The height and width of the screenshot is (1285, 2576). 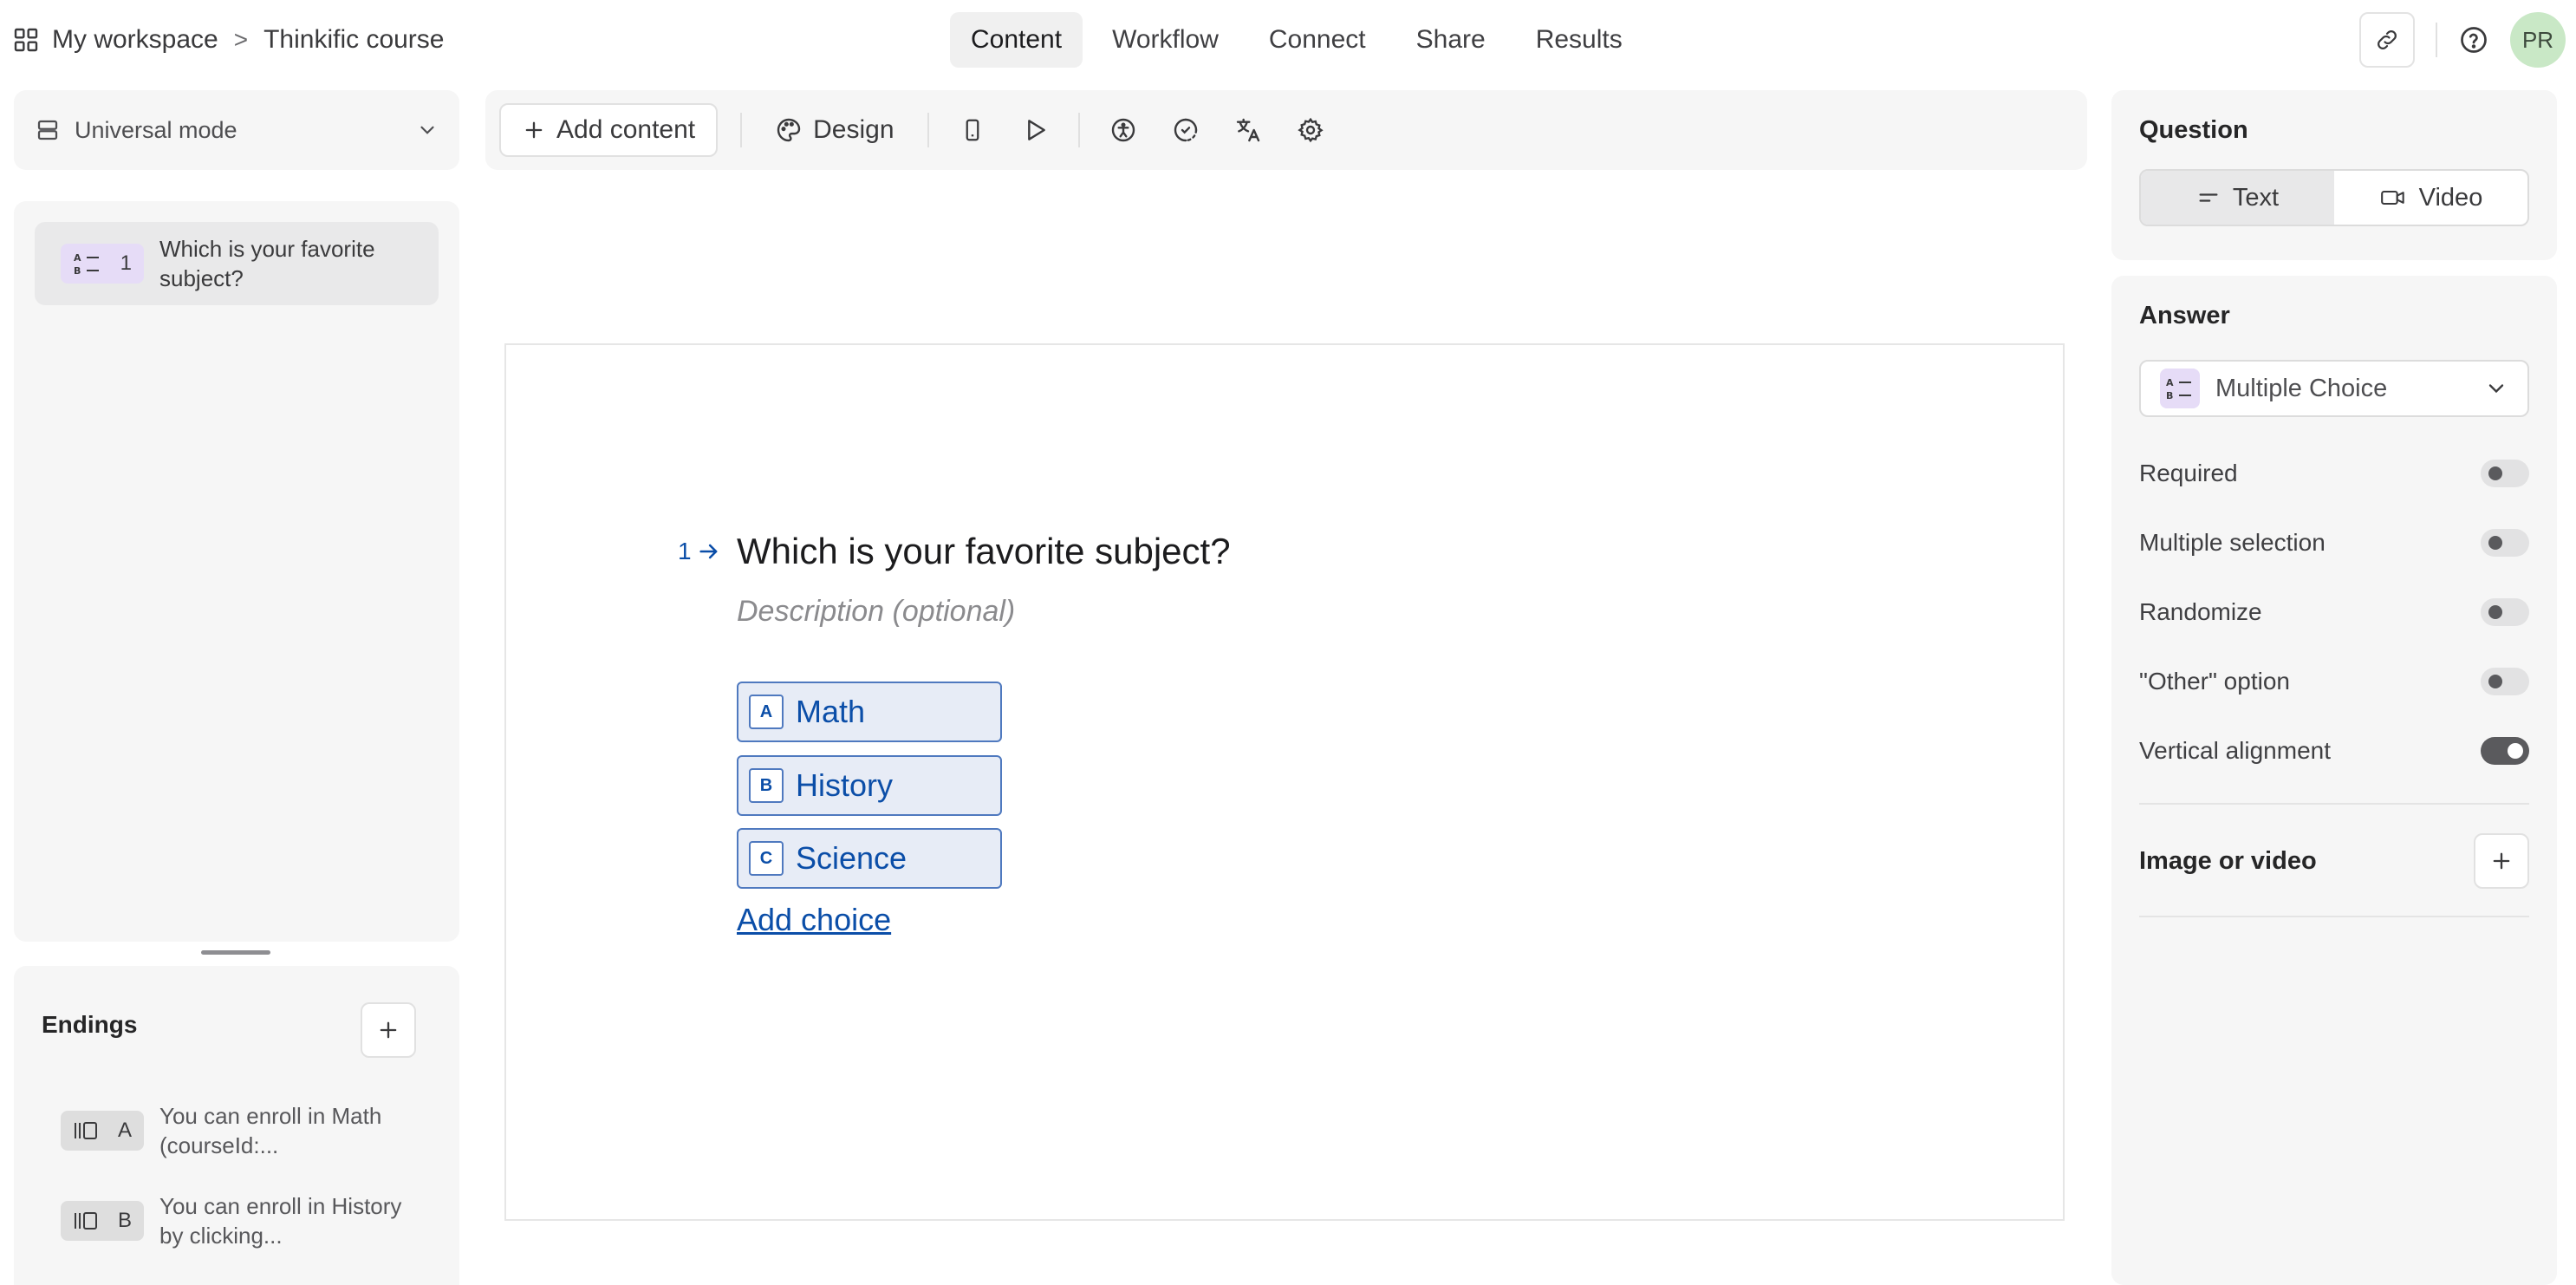 I want to click on copy-link-button, so click(x=2387, y=40).